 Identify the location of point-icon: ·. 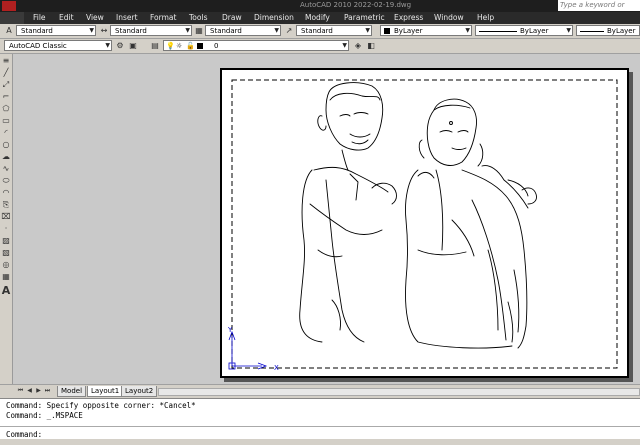
(6, 229).